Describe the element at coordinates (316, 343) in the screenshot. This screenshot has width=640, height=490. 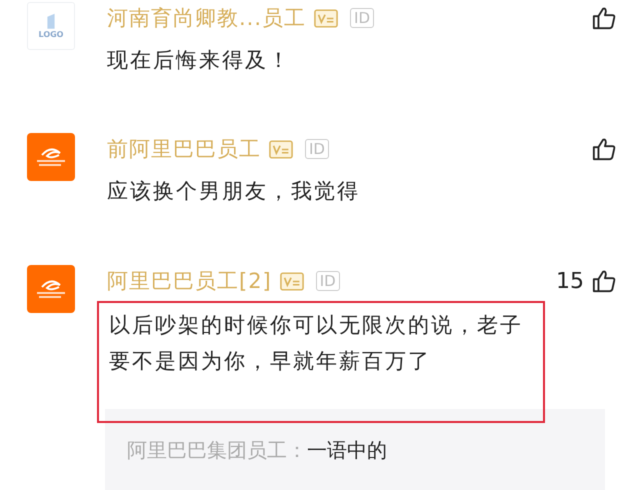
I see `comment-text: 以后吵架的时候你可以无限次的说，老子要不是因为你，早就年薪百万了` at that location.